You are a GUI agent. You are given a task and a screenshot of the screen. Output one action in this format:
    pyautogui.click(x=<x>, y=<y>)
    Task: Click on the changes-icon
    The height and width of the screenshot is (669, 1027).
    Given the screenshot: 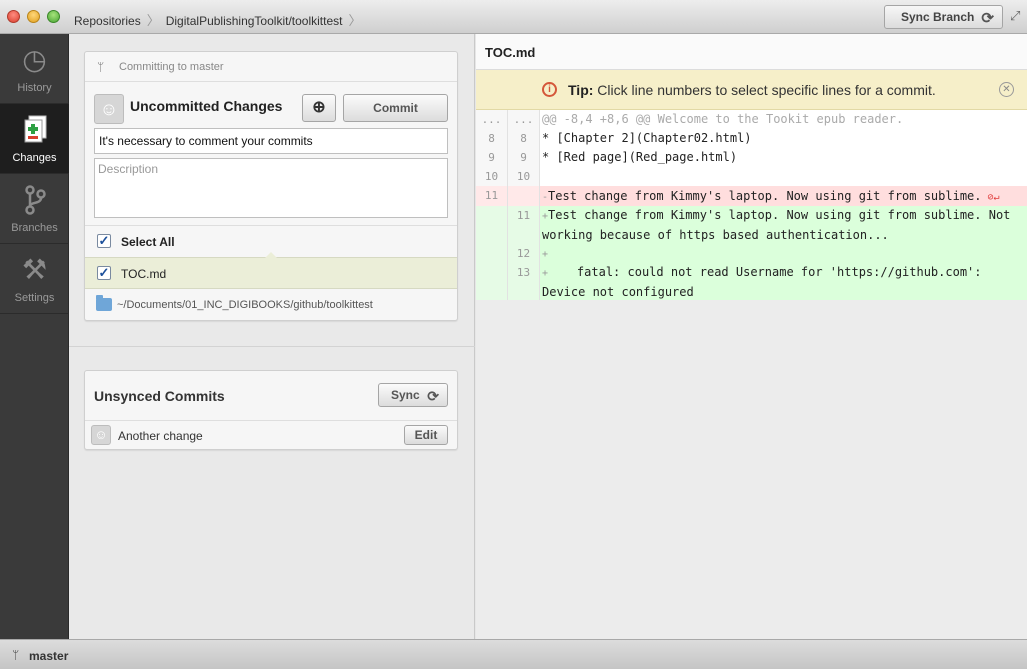 What is the action you would take?
    pyautogui.click(x=34, y=130)
    